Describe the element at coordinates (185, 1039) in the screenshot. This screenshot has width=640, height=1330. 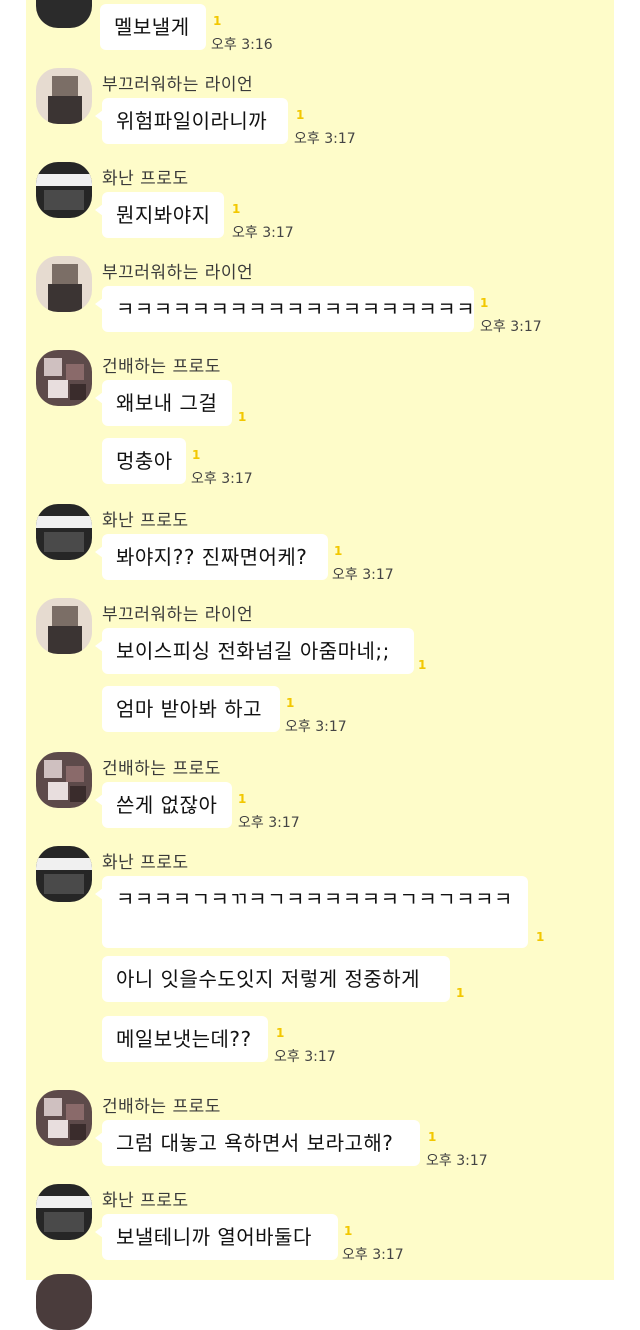
I see `message-bubble: 메일보냇는데??` at that location.